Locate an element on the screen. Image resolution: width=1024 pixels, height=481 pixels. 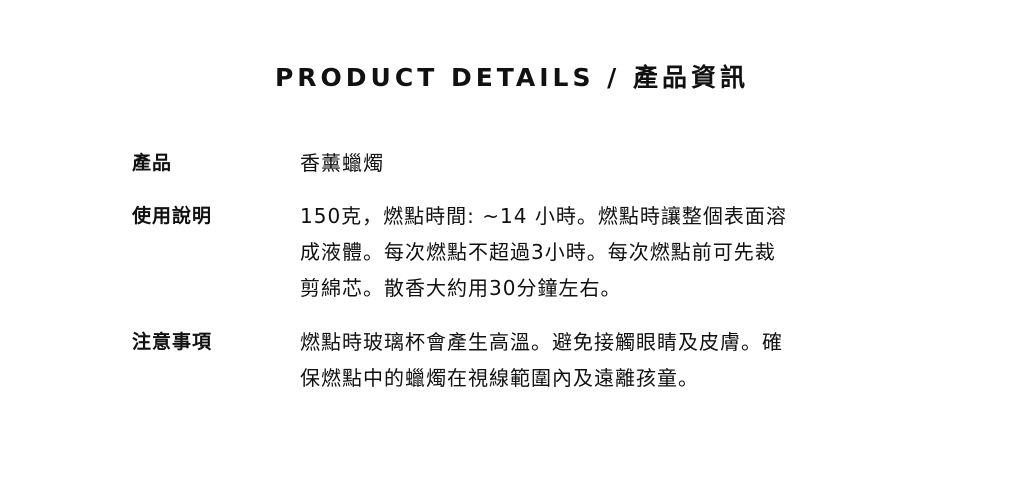
value-line: 保燃點中的蠟燭在視線範圍內及遠離孩童。 is located at coordinates (499, 378).